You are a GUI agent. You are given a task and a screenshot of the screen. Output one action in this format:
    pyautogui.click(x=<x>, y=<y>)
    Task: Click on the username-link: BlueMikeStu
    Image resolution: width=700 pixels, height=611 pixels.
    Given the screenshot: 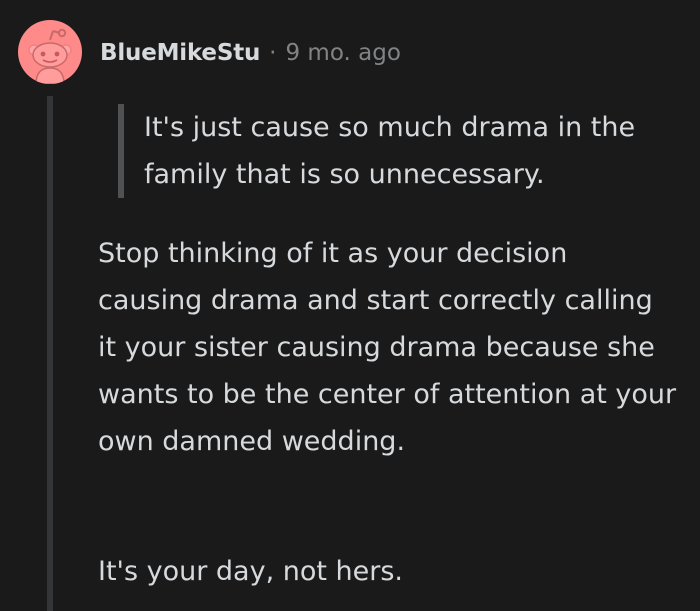 What is the action you would take?
    pyautogui.click(x=180, y=53)
    